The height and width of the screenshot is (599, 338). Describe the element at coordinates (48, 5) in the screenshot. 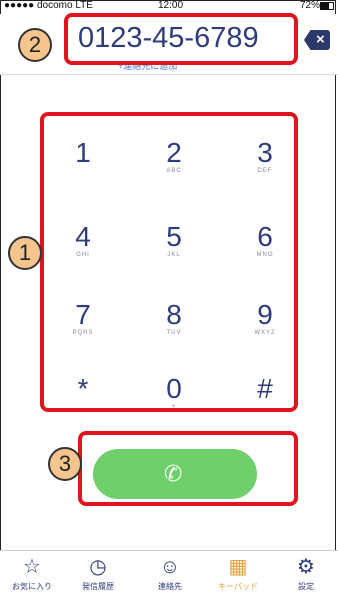

I see `carrier-label: ●●●●● docomo LTE` at that location.